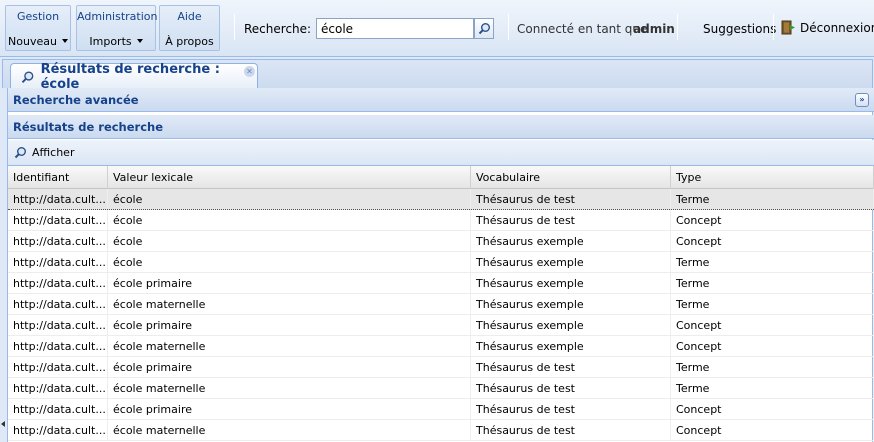  Describe the element at coordinates (654, 29) in the screenshot. I see `username: admin` at that location.